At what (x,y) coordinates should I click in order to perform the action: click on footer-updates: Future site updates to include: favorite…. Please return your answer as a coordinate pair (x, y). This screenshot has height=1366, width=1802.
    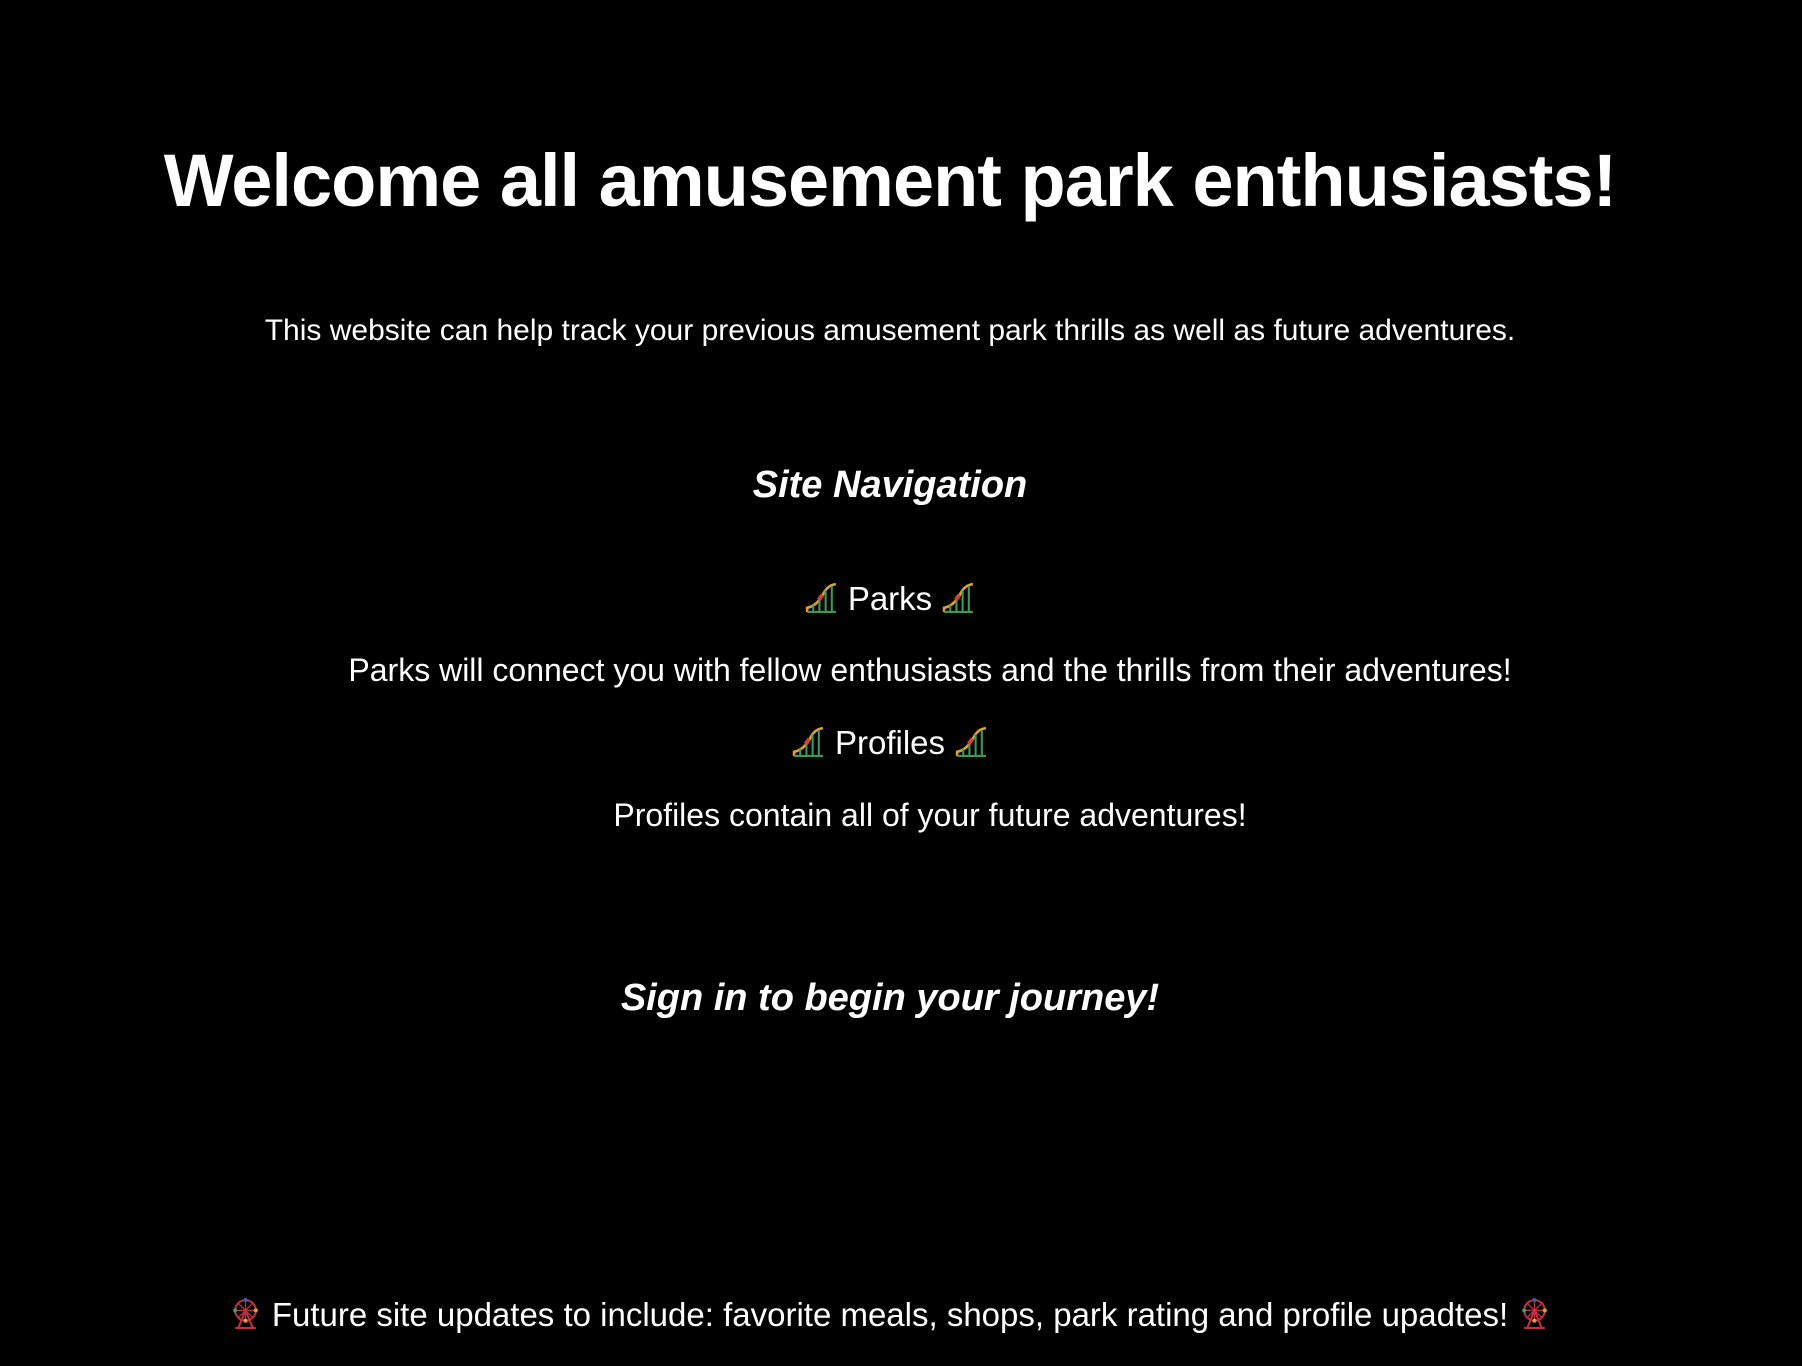
    Looking at the image, I should click on (890, 1317).